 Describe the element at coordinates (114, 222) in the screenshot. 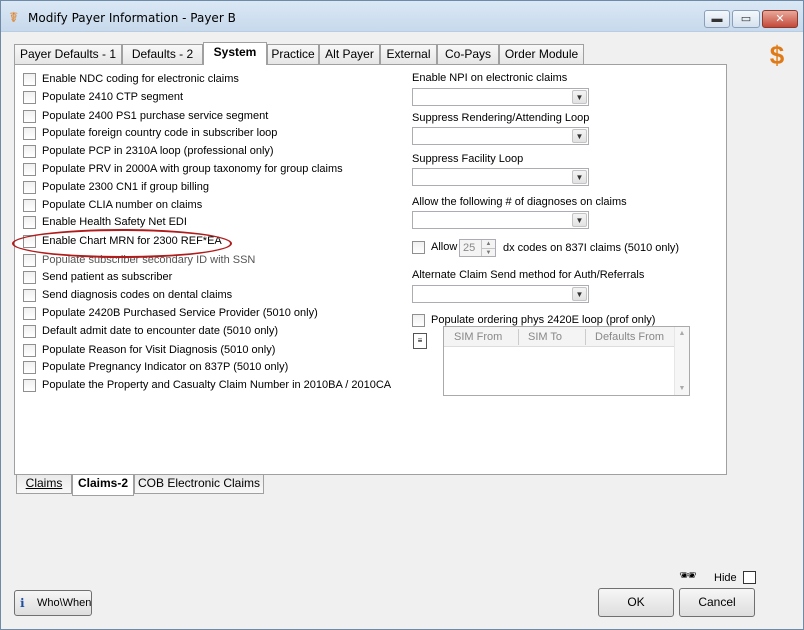

I see `checkbox-label: Enable Health Safety Net EDI` at that location.